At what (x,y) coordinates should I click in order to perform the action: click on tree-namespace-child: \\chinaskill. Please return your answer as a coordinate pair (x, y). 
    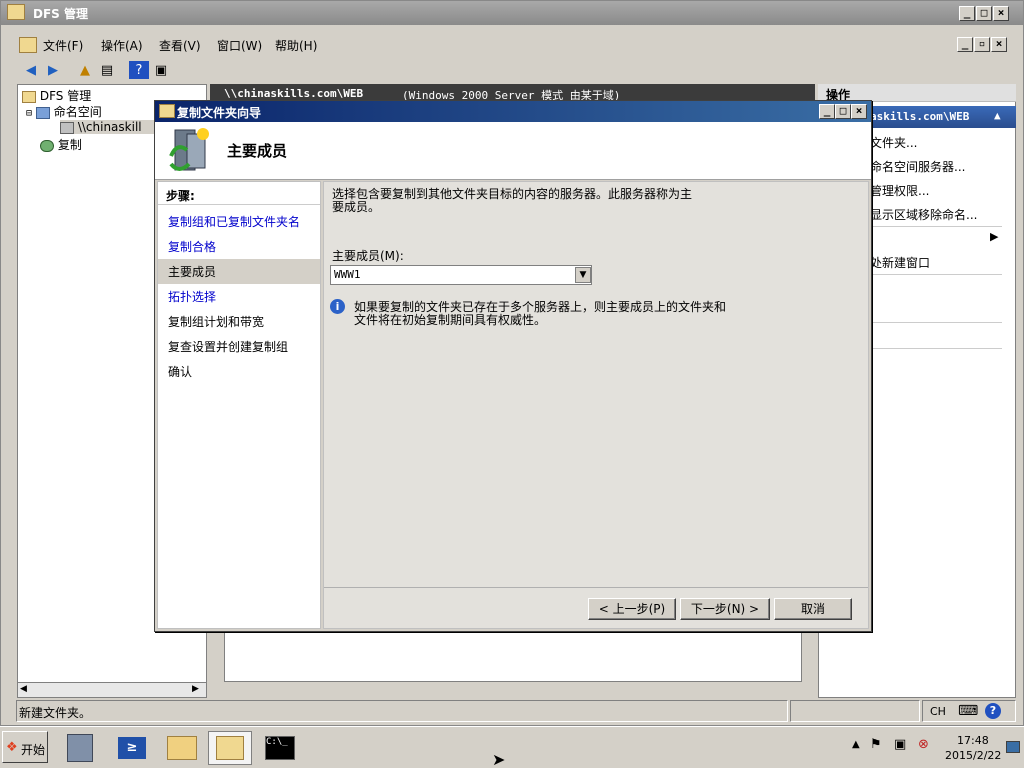
    Looking at the image, I should click on (111, 127).